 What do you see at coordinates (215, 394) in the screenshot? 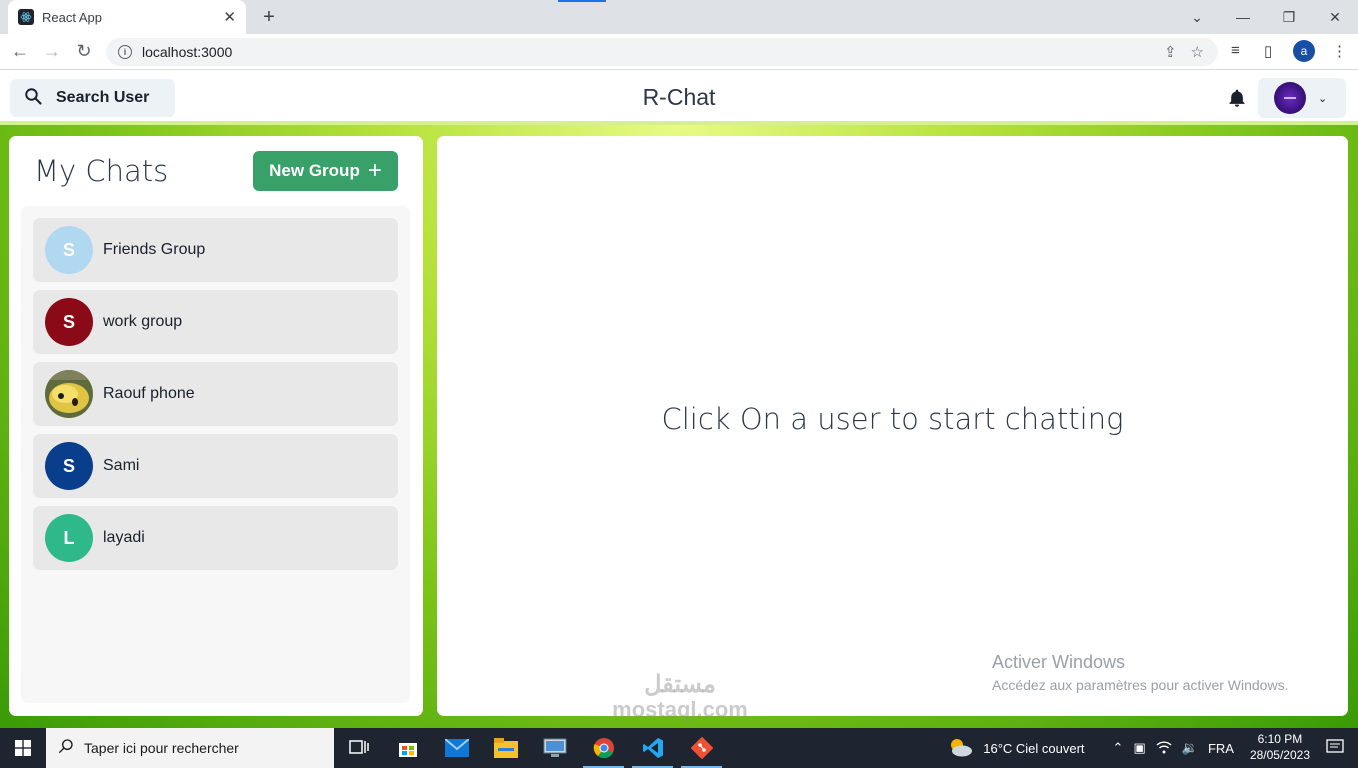
I see `chat-item-raouf-phone: Raouf phone` at bounding box center [215, 394].